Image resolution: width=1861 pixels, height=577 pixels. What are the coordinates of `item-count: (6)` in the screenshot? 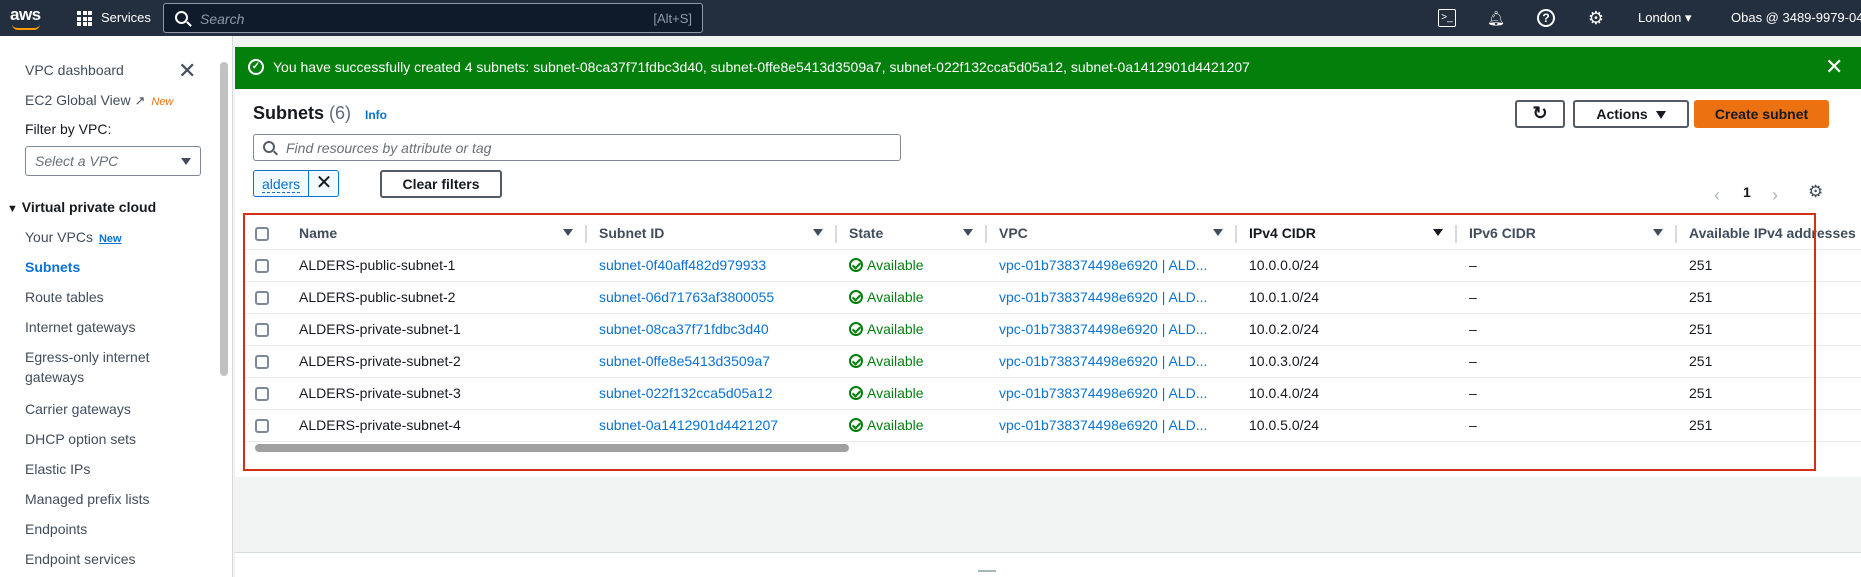 It's located at (340, 113).